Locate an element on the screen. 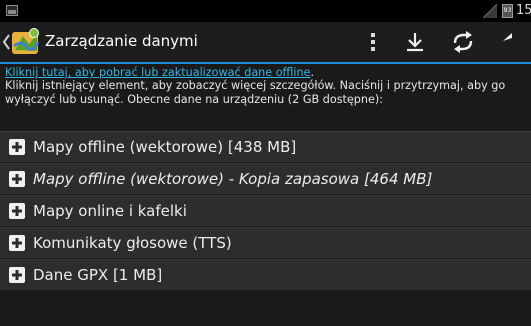 This screenshot has height=326, width=531. battery-icon: 93 is located at coordinates (507, 11).